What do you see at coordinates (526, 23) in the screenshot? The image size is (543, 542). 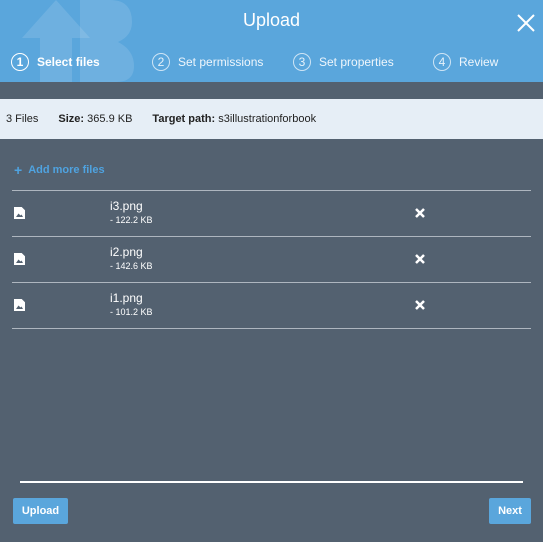 I see `close-icon` at bounding box center [526, 23].